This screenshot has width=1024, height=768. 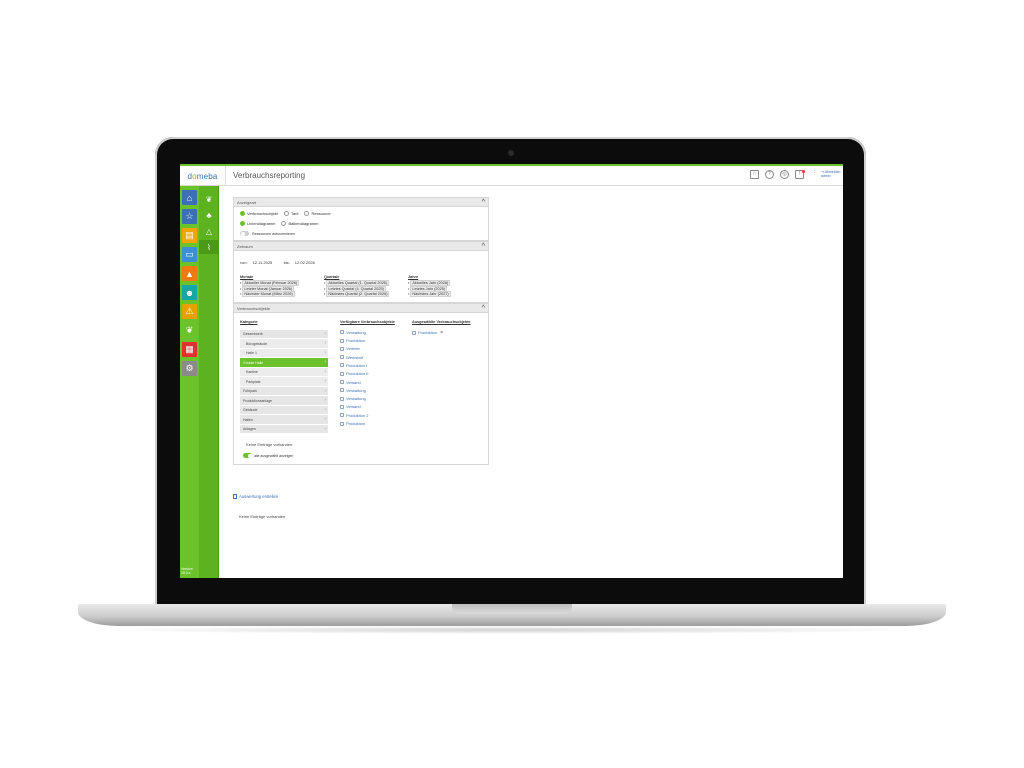 What do you see at coordinates (370, 365) in the screenshot?
I see `available-object-item: Produktion I` at bounding box center [370, 365].